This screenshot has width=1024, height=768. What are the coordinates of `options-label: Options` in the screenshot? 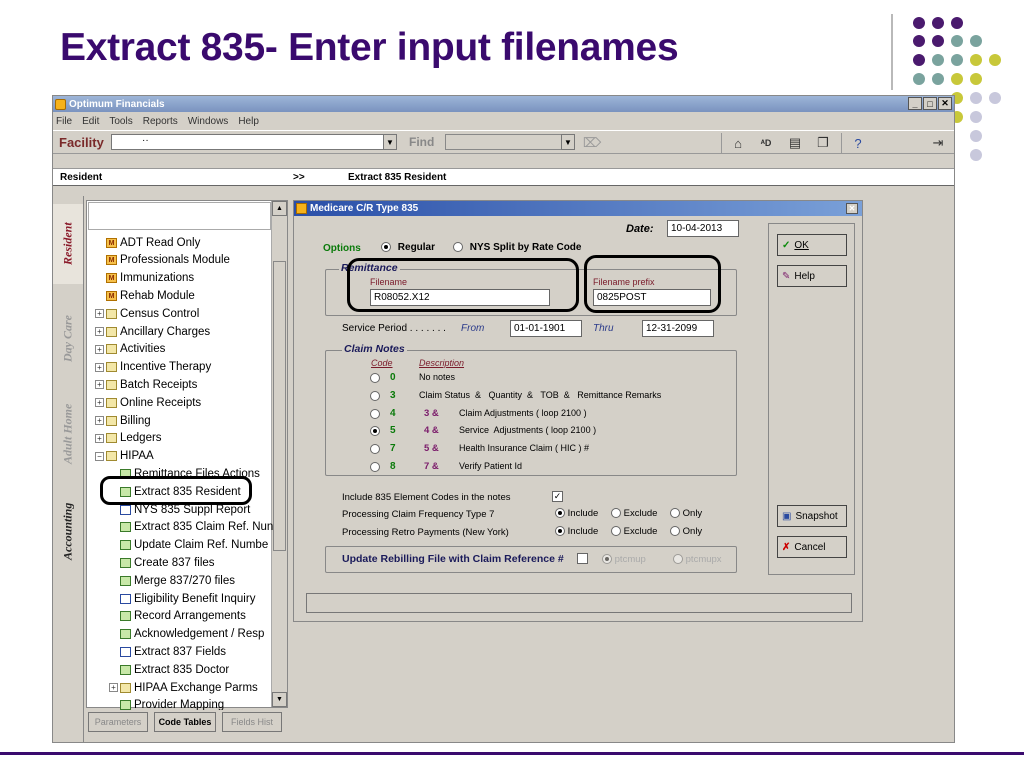 It's located at (342, 248).